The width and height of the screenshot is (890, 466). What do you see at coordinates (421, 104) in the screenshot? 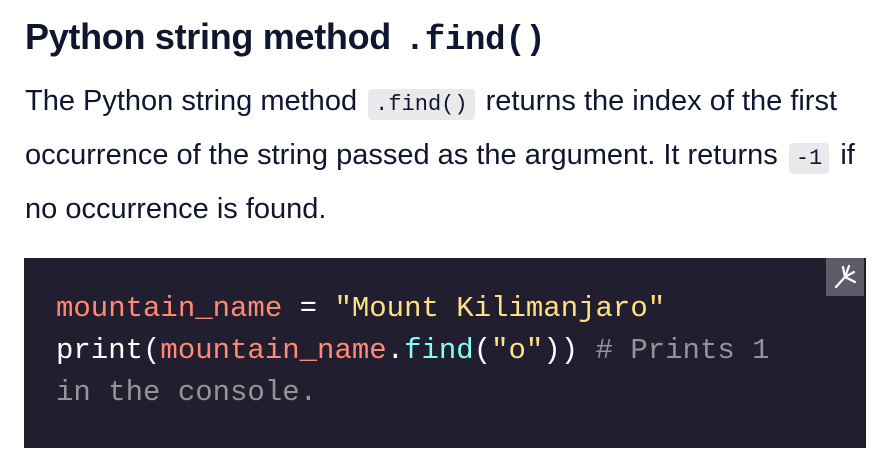
I see `inline-code-find: .find()` at bounding box center [421, 104].